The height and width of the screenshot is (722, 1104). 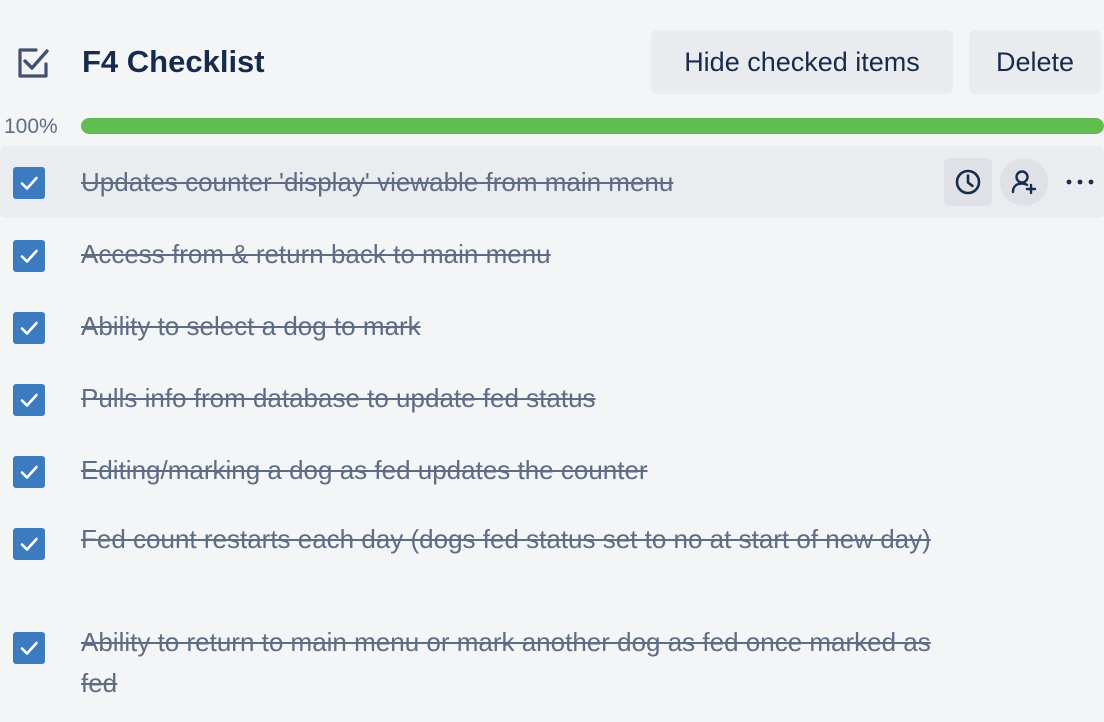 I want to click on item-actions, so click(x=1024, y=182).